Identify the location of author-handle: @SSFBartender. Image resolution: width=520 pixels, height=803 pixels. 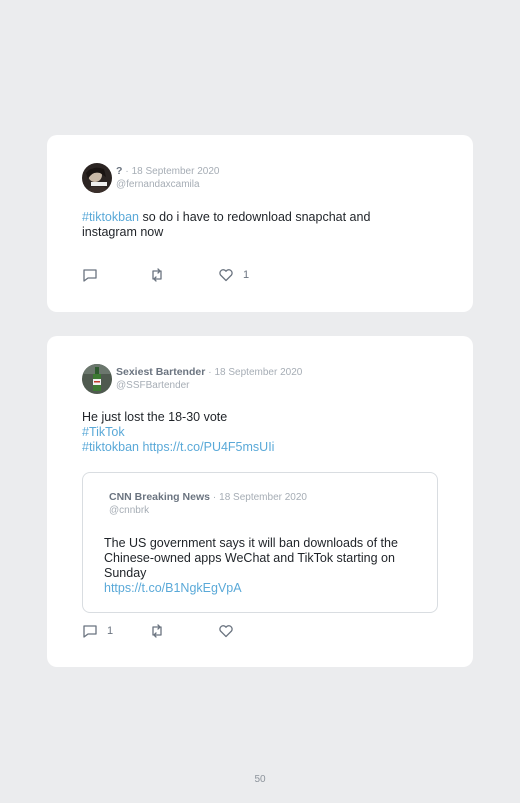
(209, 385).